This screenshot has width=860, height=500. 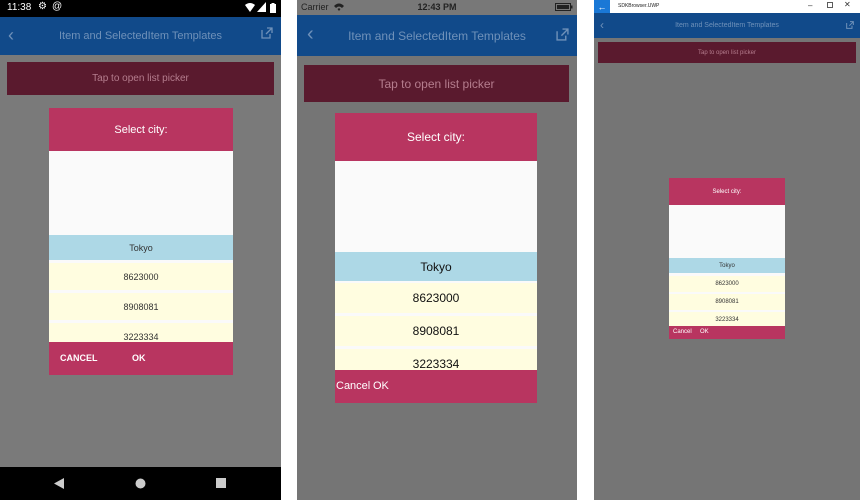 What do you see at coordinates (221, 483) in the screenshot?
I see `recents-square-icon` at bounding box center [221, 483].